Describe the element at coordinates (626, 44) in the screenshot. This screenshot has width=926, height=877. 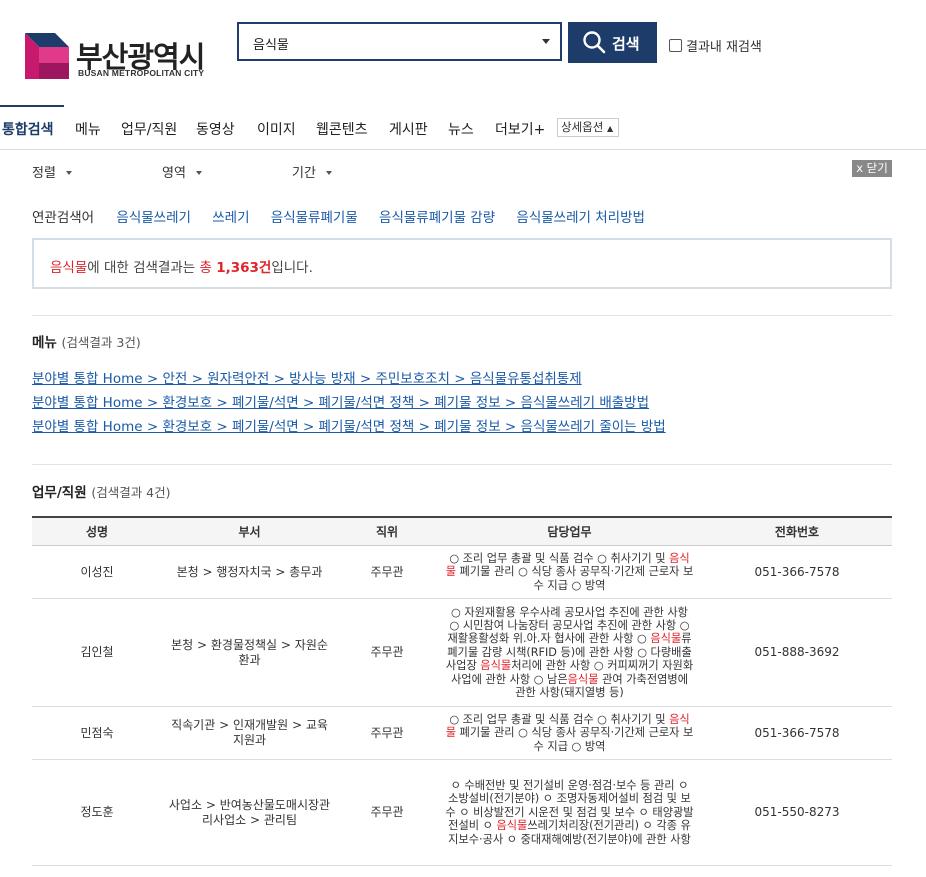
I see `search-button-label: 검색` at that location.